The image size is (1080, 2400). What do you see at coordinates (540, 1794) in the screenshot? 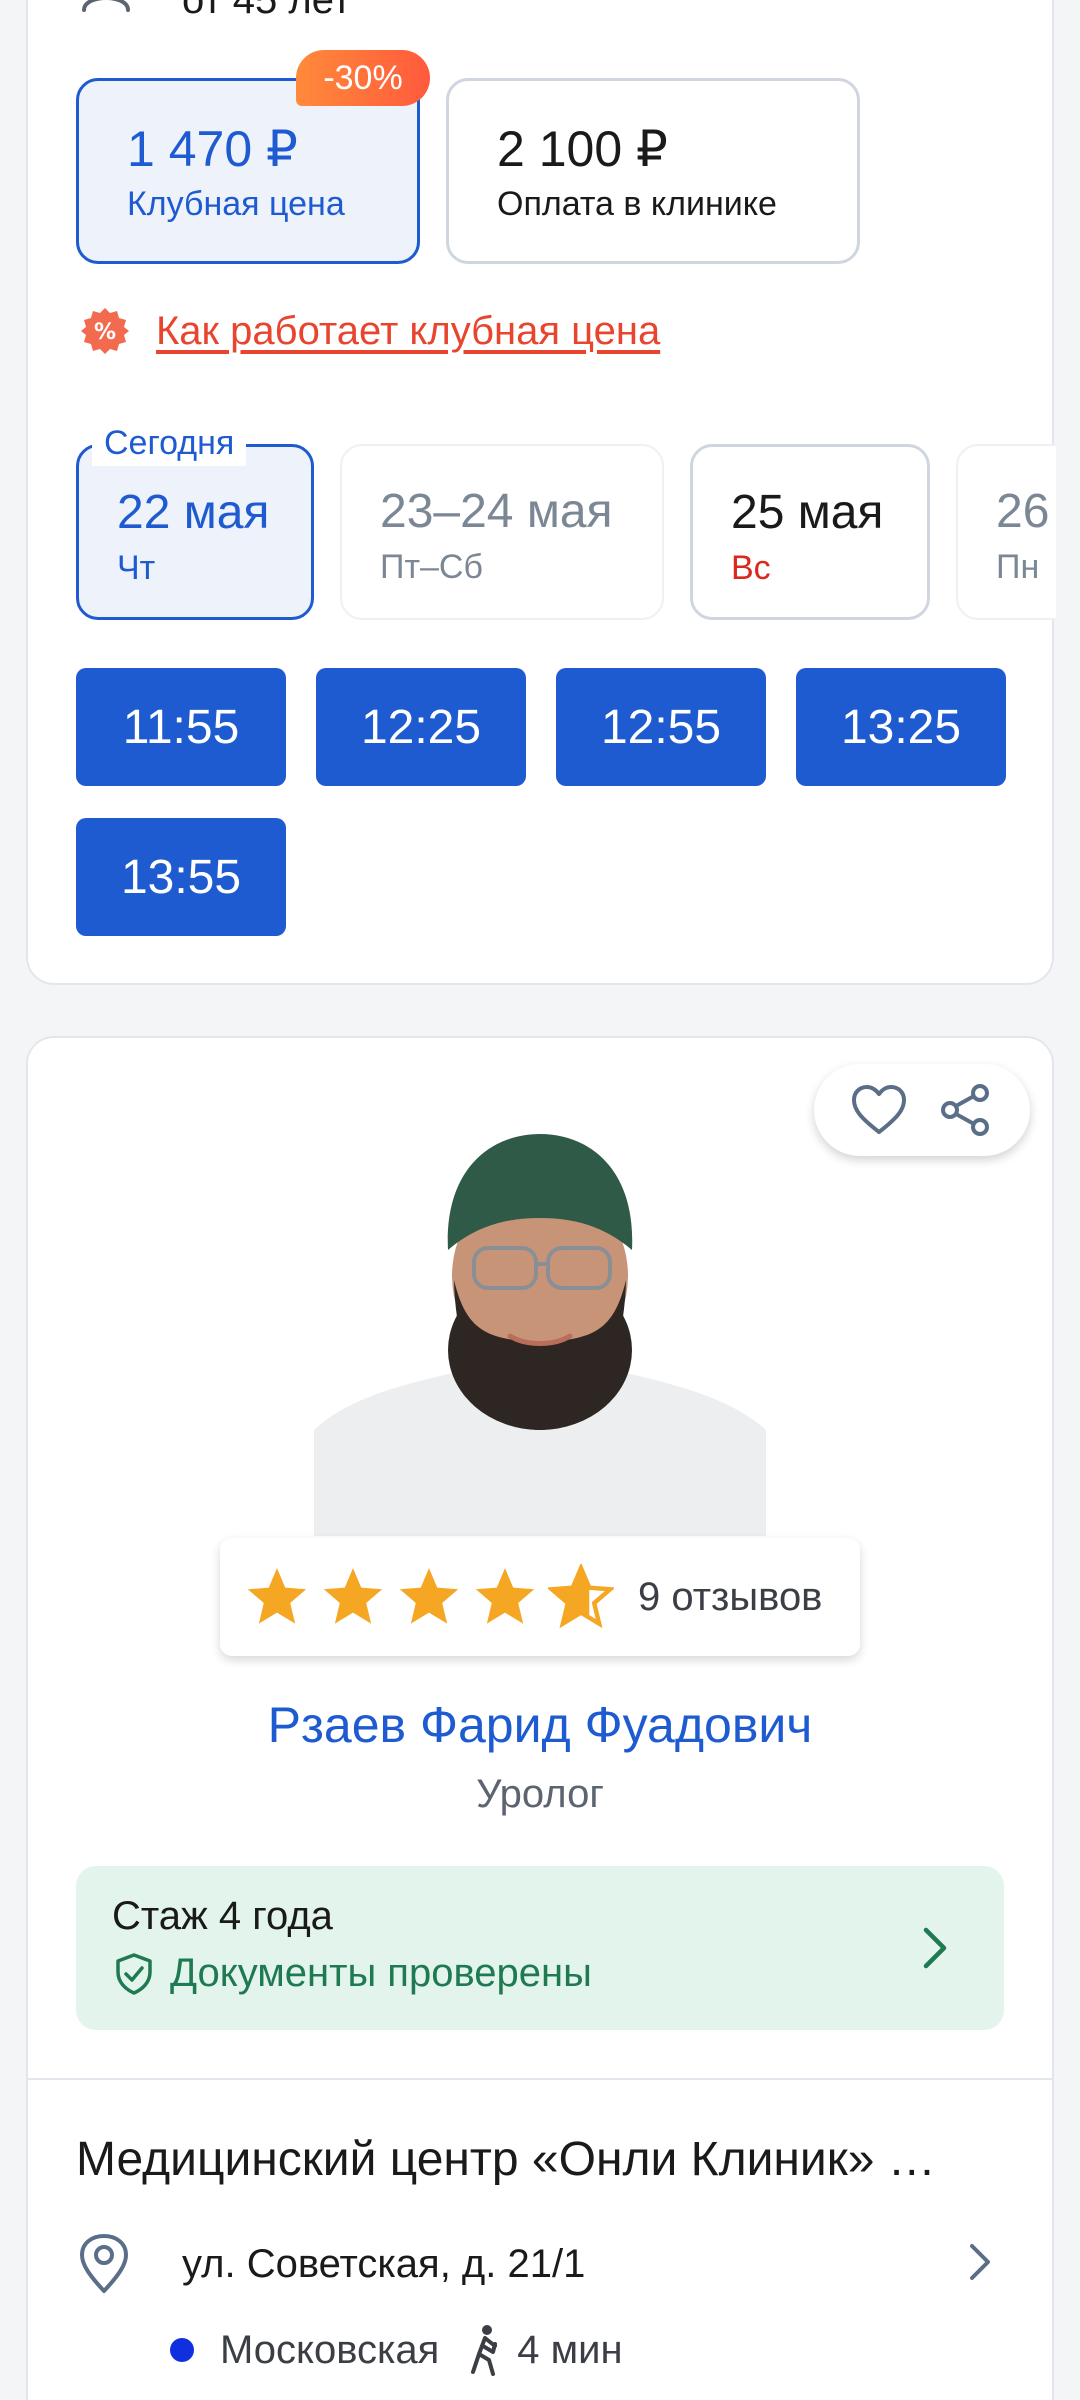
I see `doctor-specialty: Уролог` at bounding box center [540, 1794].